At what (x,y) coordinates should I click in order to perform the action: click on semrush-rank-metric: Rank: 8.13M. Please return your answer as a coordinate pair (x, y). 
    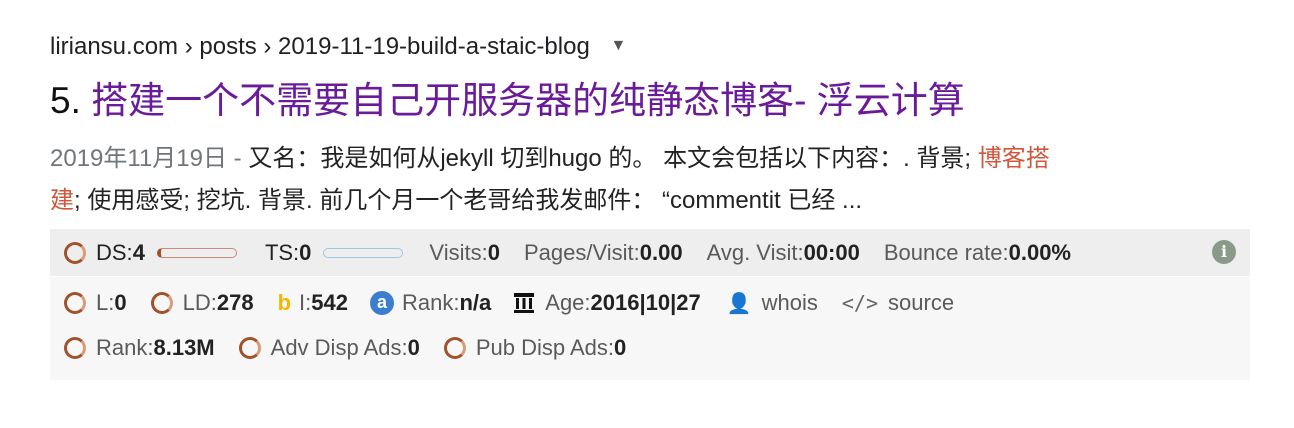
    Looking at the image, I should click on (139, 348).